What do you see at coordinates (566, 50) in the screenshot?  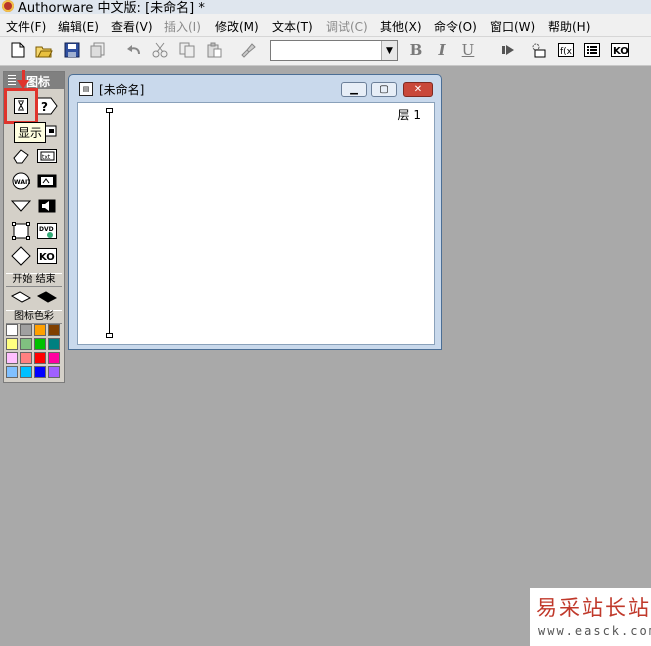 I see `functions-button: f(x)` at bounding box center [566, 50].